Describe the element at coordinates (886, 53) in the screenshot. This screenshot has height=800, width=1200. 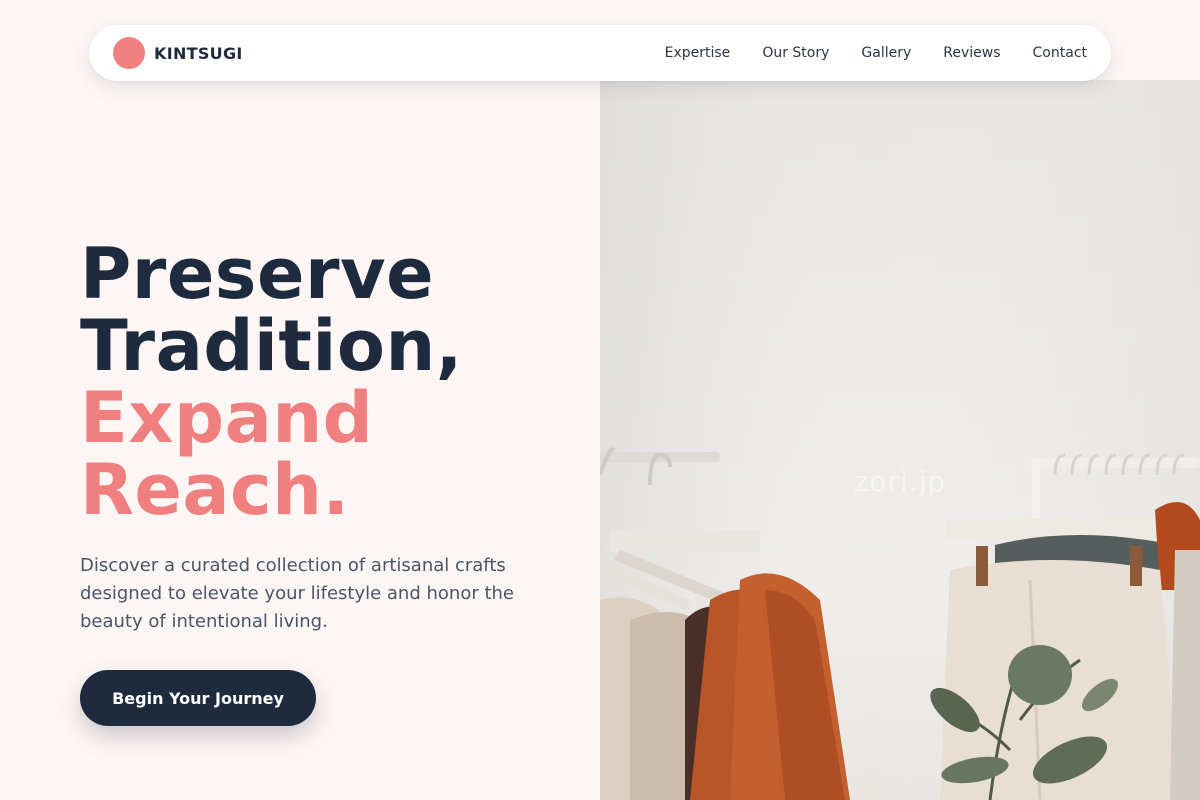
I see `nav-link-gallery: Gallery` at that location.